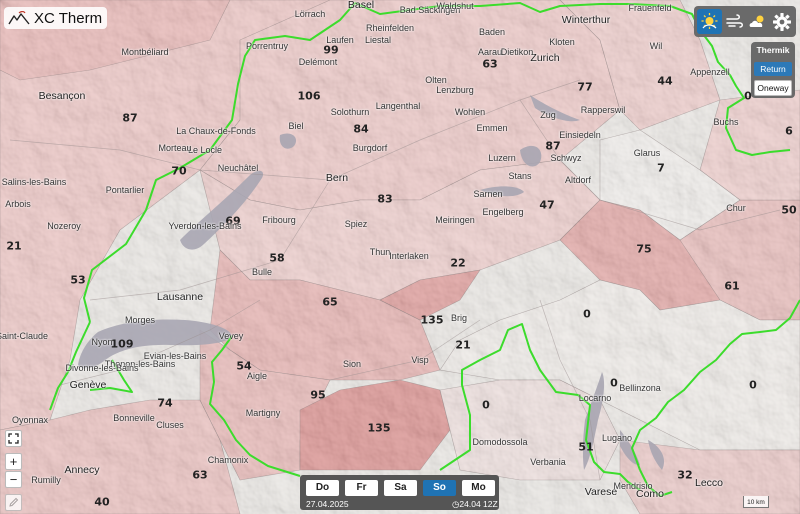 The width and height of the screenshot is (800, 514). I want to click on city-label: Wil, so click(656, 46).